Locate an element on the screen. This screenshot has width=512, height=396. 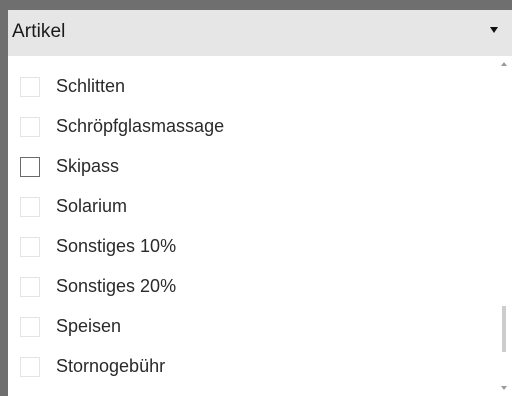
dropdown-header: Artikel is located at coordinates (260, 33).